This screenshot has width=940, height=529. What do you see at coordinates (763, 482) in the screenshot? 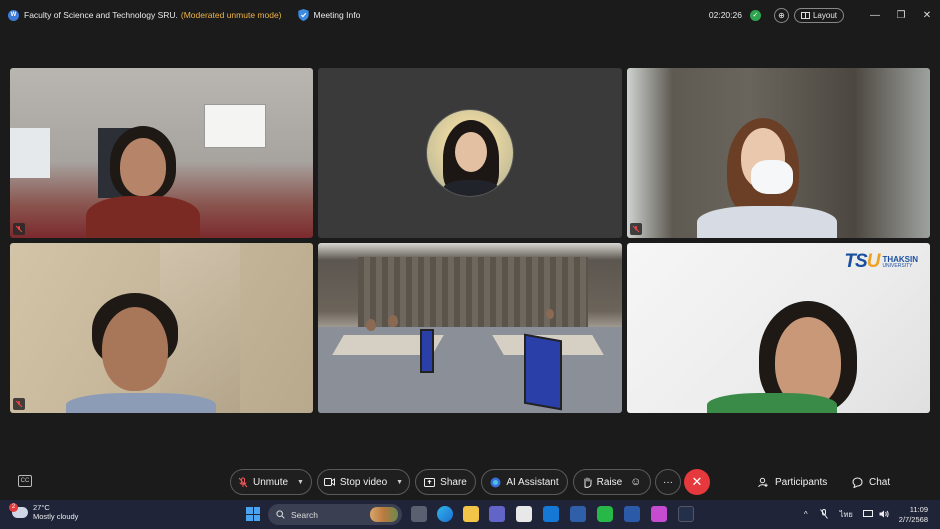
I see `participants-icon` at bounding box center [763, 482].